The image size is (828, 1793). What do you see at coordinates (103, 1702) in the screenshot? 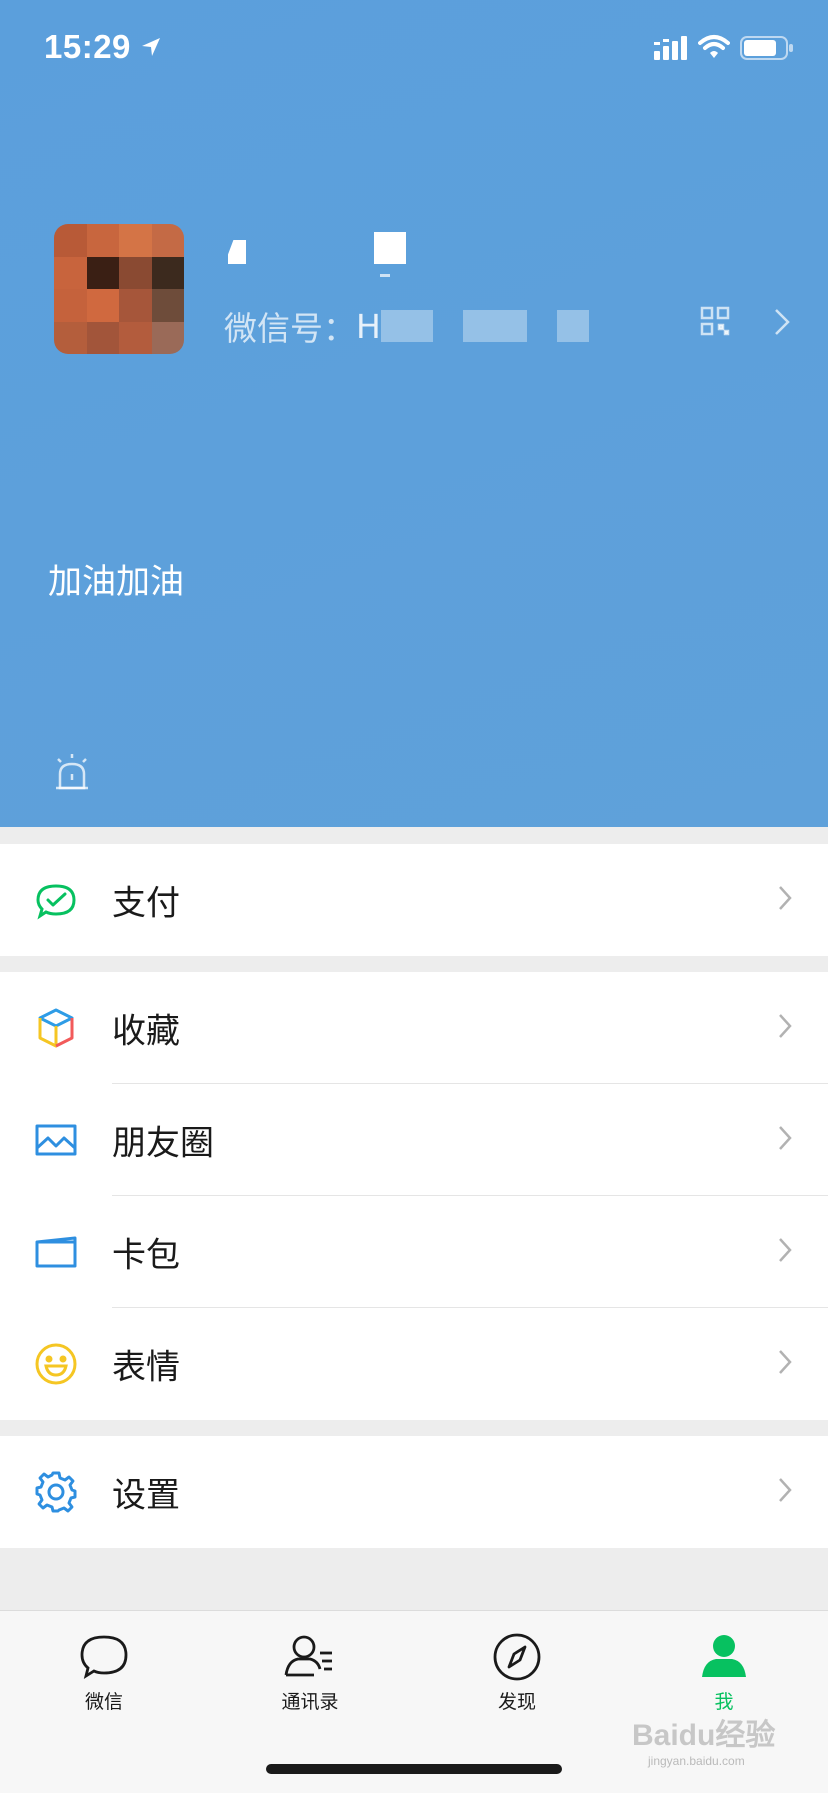
I see `tab-label-chats: 微信` at bounding box center [103, 1702].